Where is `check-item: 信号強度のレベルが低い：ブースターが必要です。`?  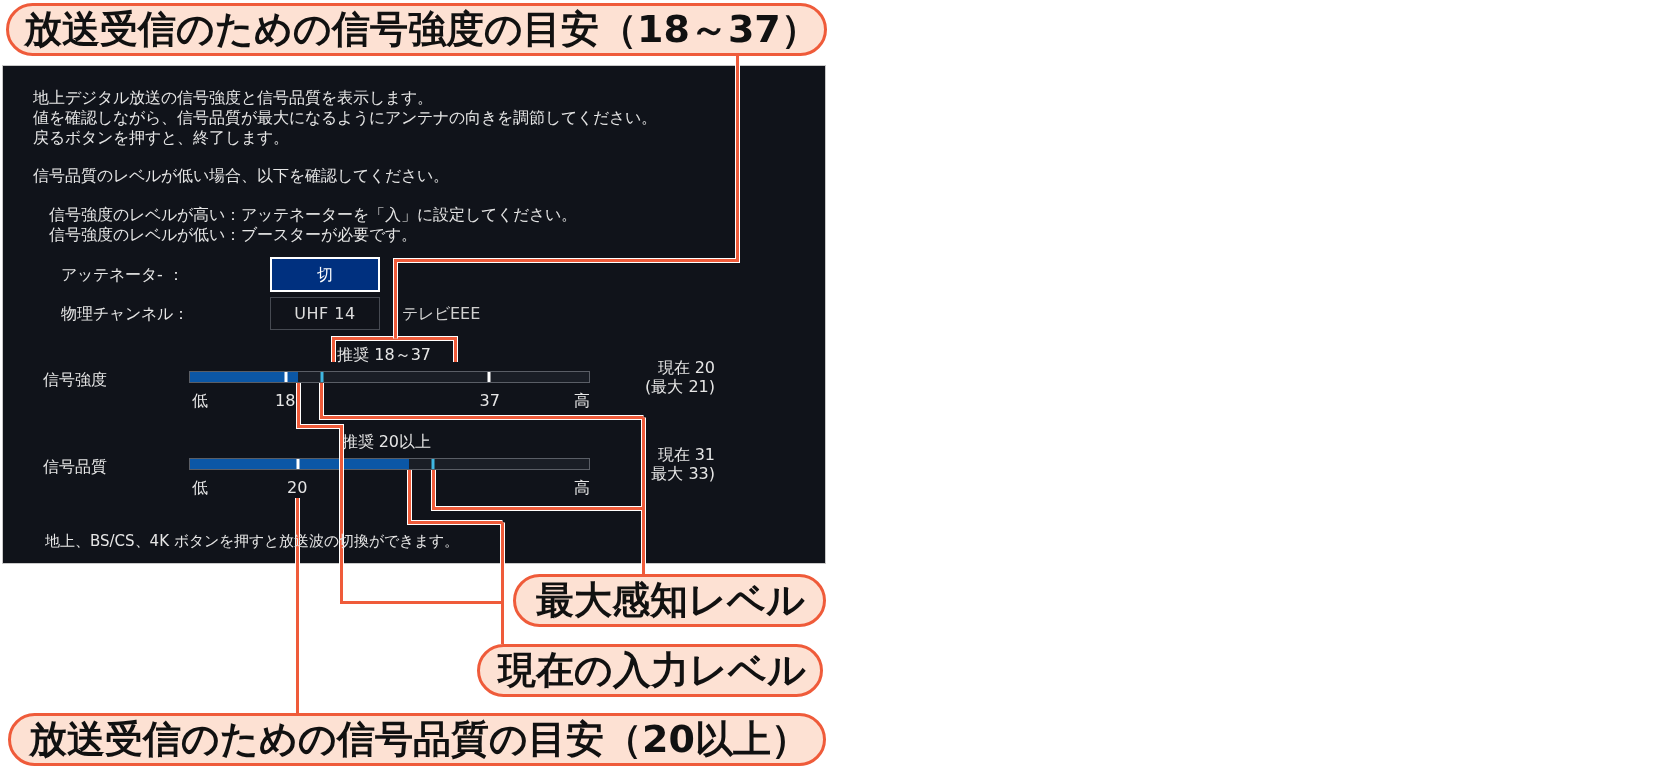
check-item: 信号強度のレベルが低い：ブースターが必要です。 is located at coordinates (233, 235).